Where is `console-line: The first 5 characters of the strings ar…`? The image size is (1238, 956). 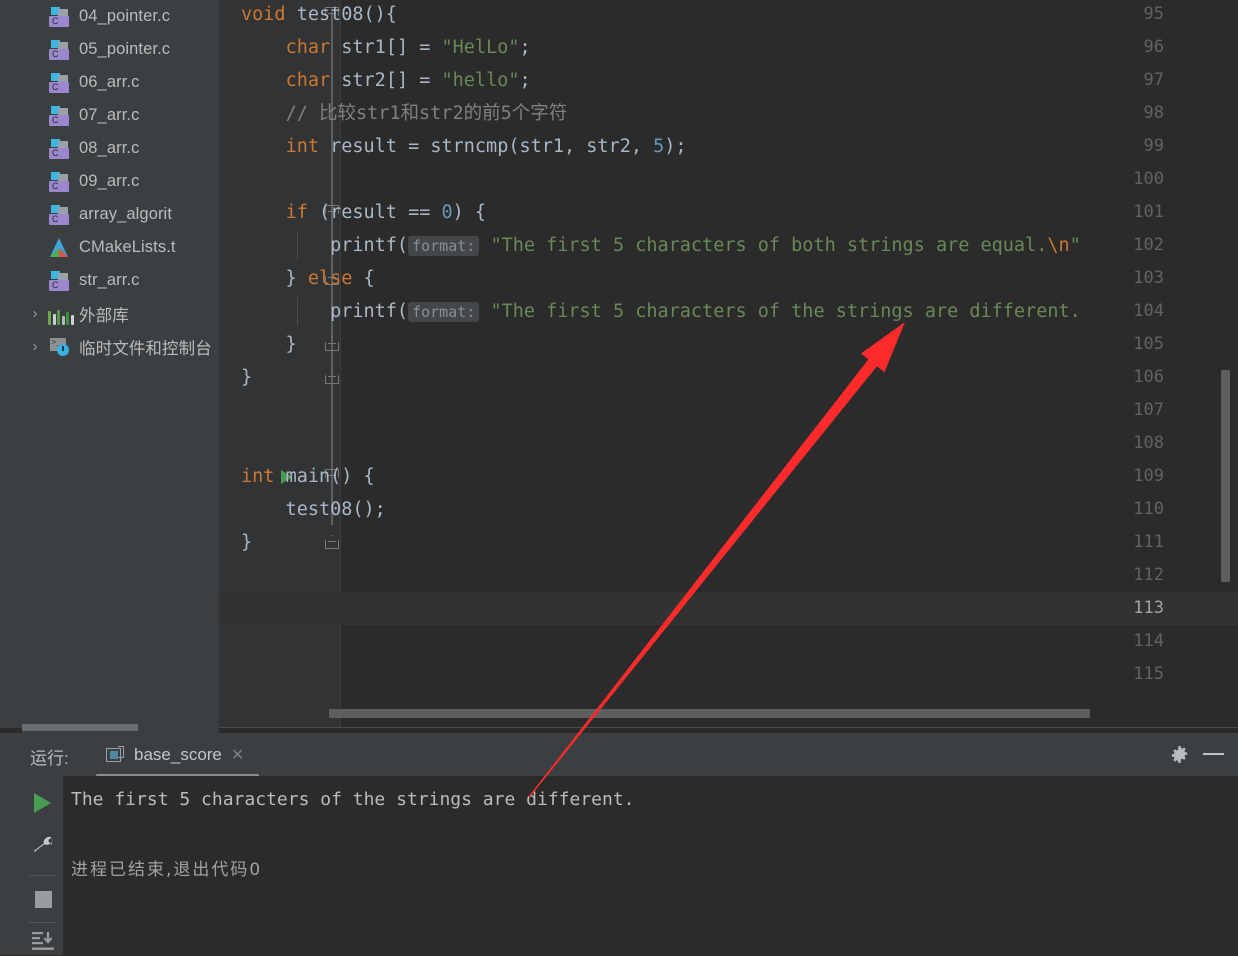 console-line: The first 5 characters of the strings ar… is located at coordinates (353, 799).